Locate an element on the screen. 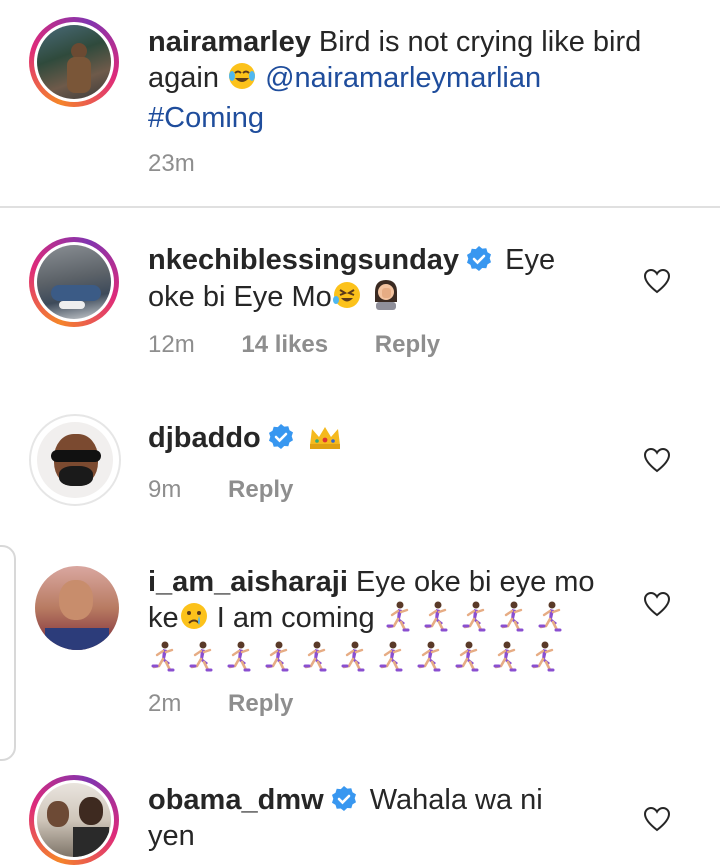  comment-body-line2: yen is located at coordinates (171, 836).